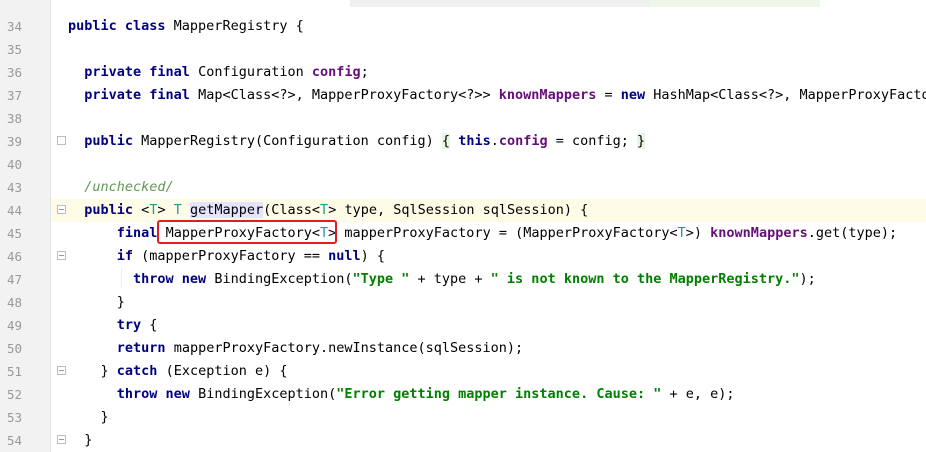 The width and height of the screenshot is (926, 452). Describe the element at coordinates (165, 210) in the screenshot. I see `code-token: >` at that location.